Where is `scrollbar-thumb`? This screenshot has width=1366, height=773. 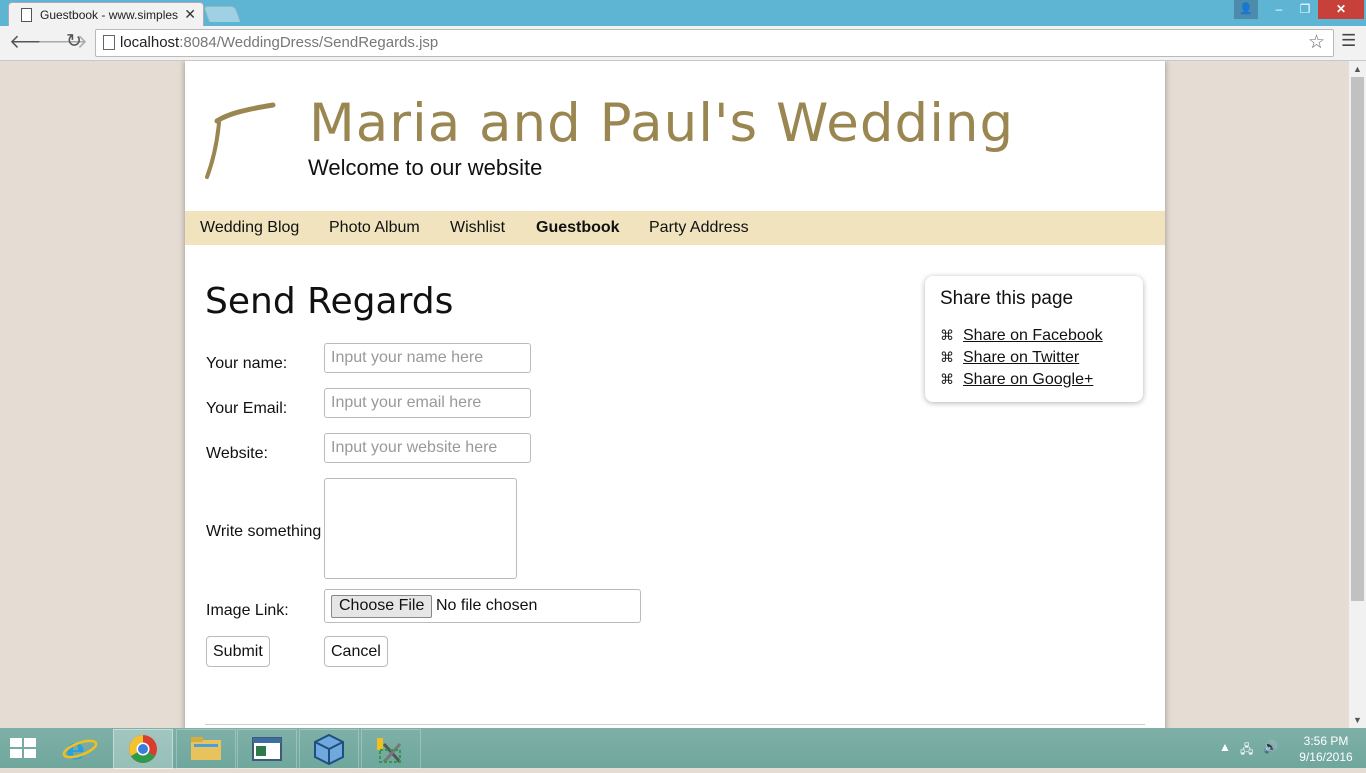 scrollbar-thumb is located at coordinates (1357, 339).